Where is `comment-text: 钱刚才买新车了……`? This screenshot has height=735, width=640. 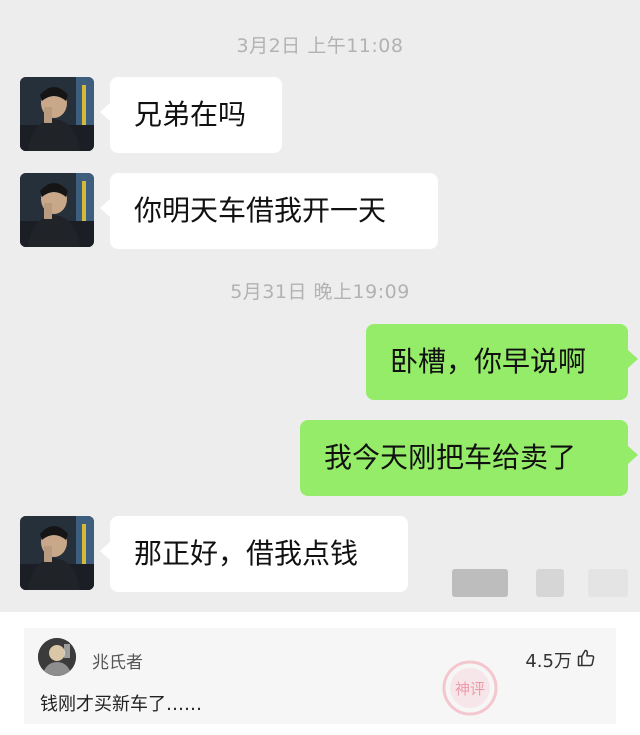 comment-text: 钱刚才买新车了…… is located at coordinates (121, 704).